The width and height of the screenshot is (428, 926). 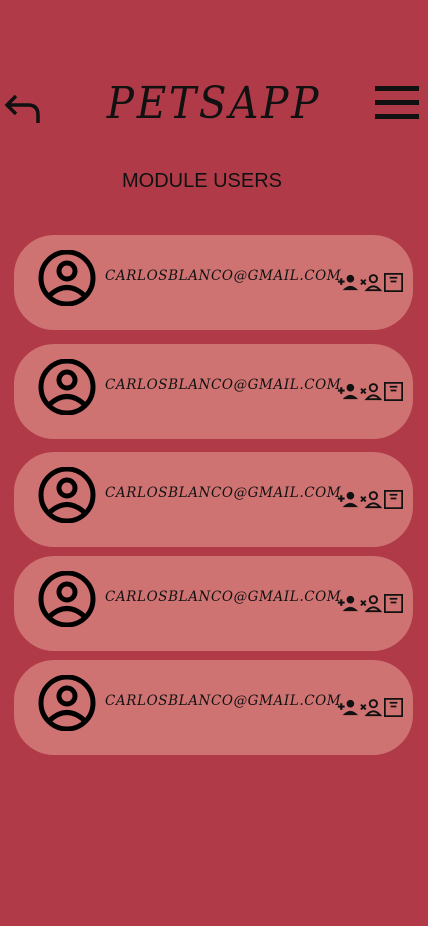 I want to click on menu-button, so click(x=397, y=103).